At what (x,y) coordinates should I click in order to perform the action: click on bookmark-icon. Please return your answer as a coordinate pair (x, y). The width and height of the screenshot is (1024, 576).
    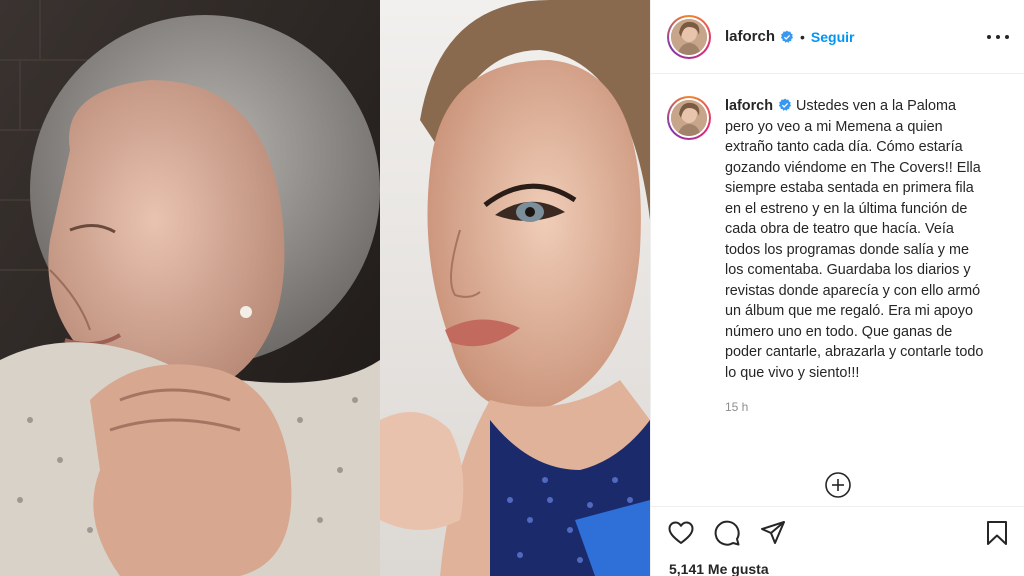
    Looking at the image, I should click on (997, 533).